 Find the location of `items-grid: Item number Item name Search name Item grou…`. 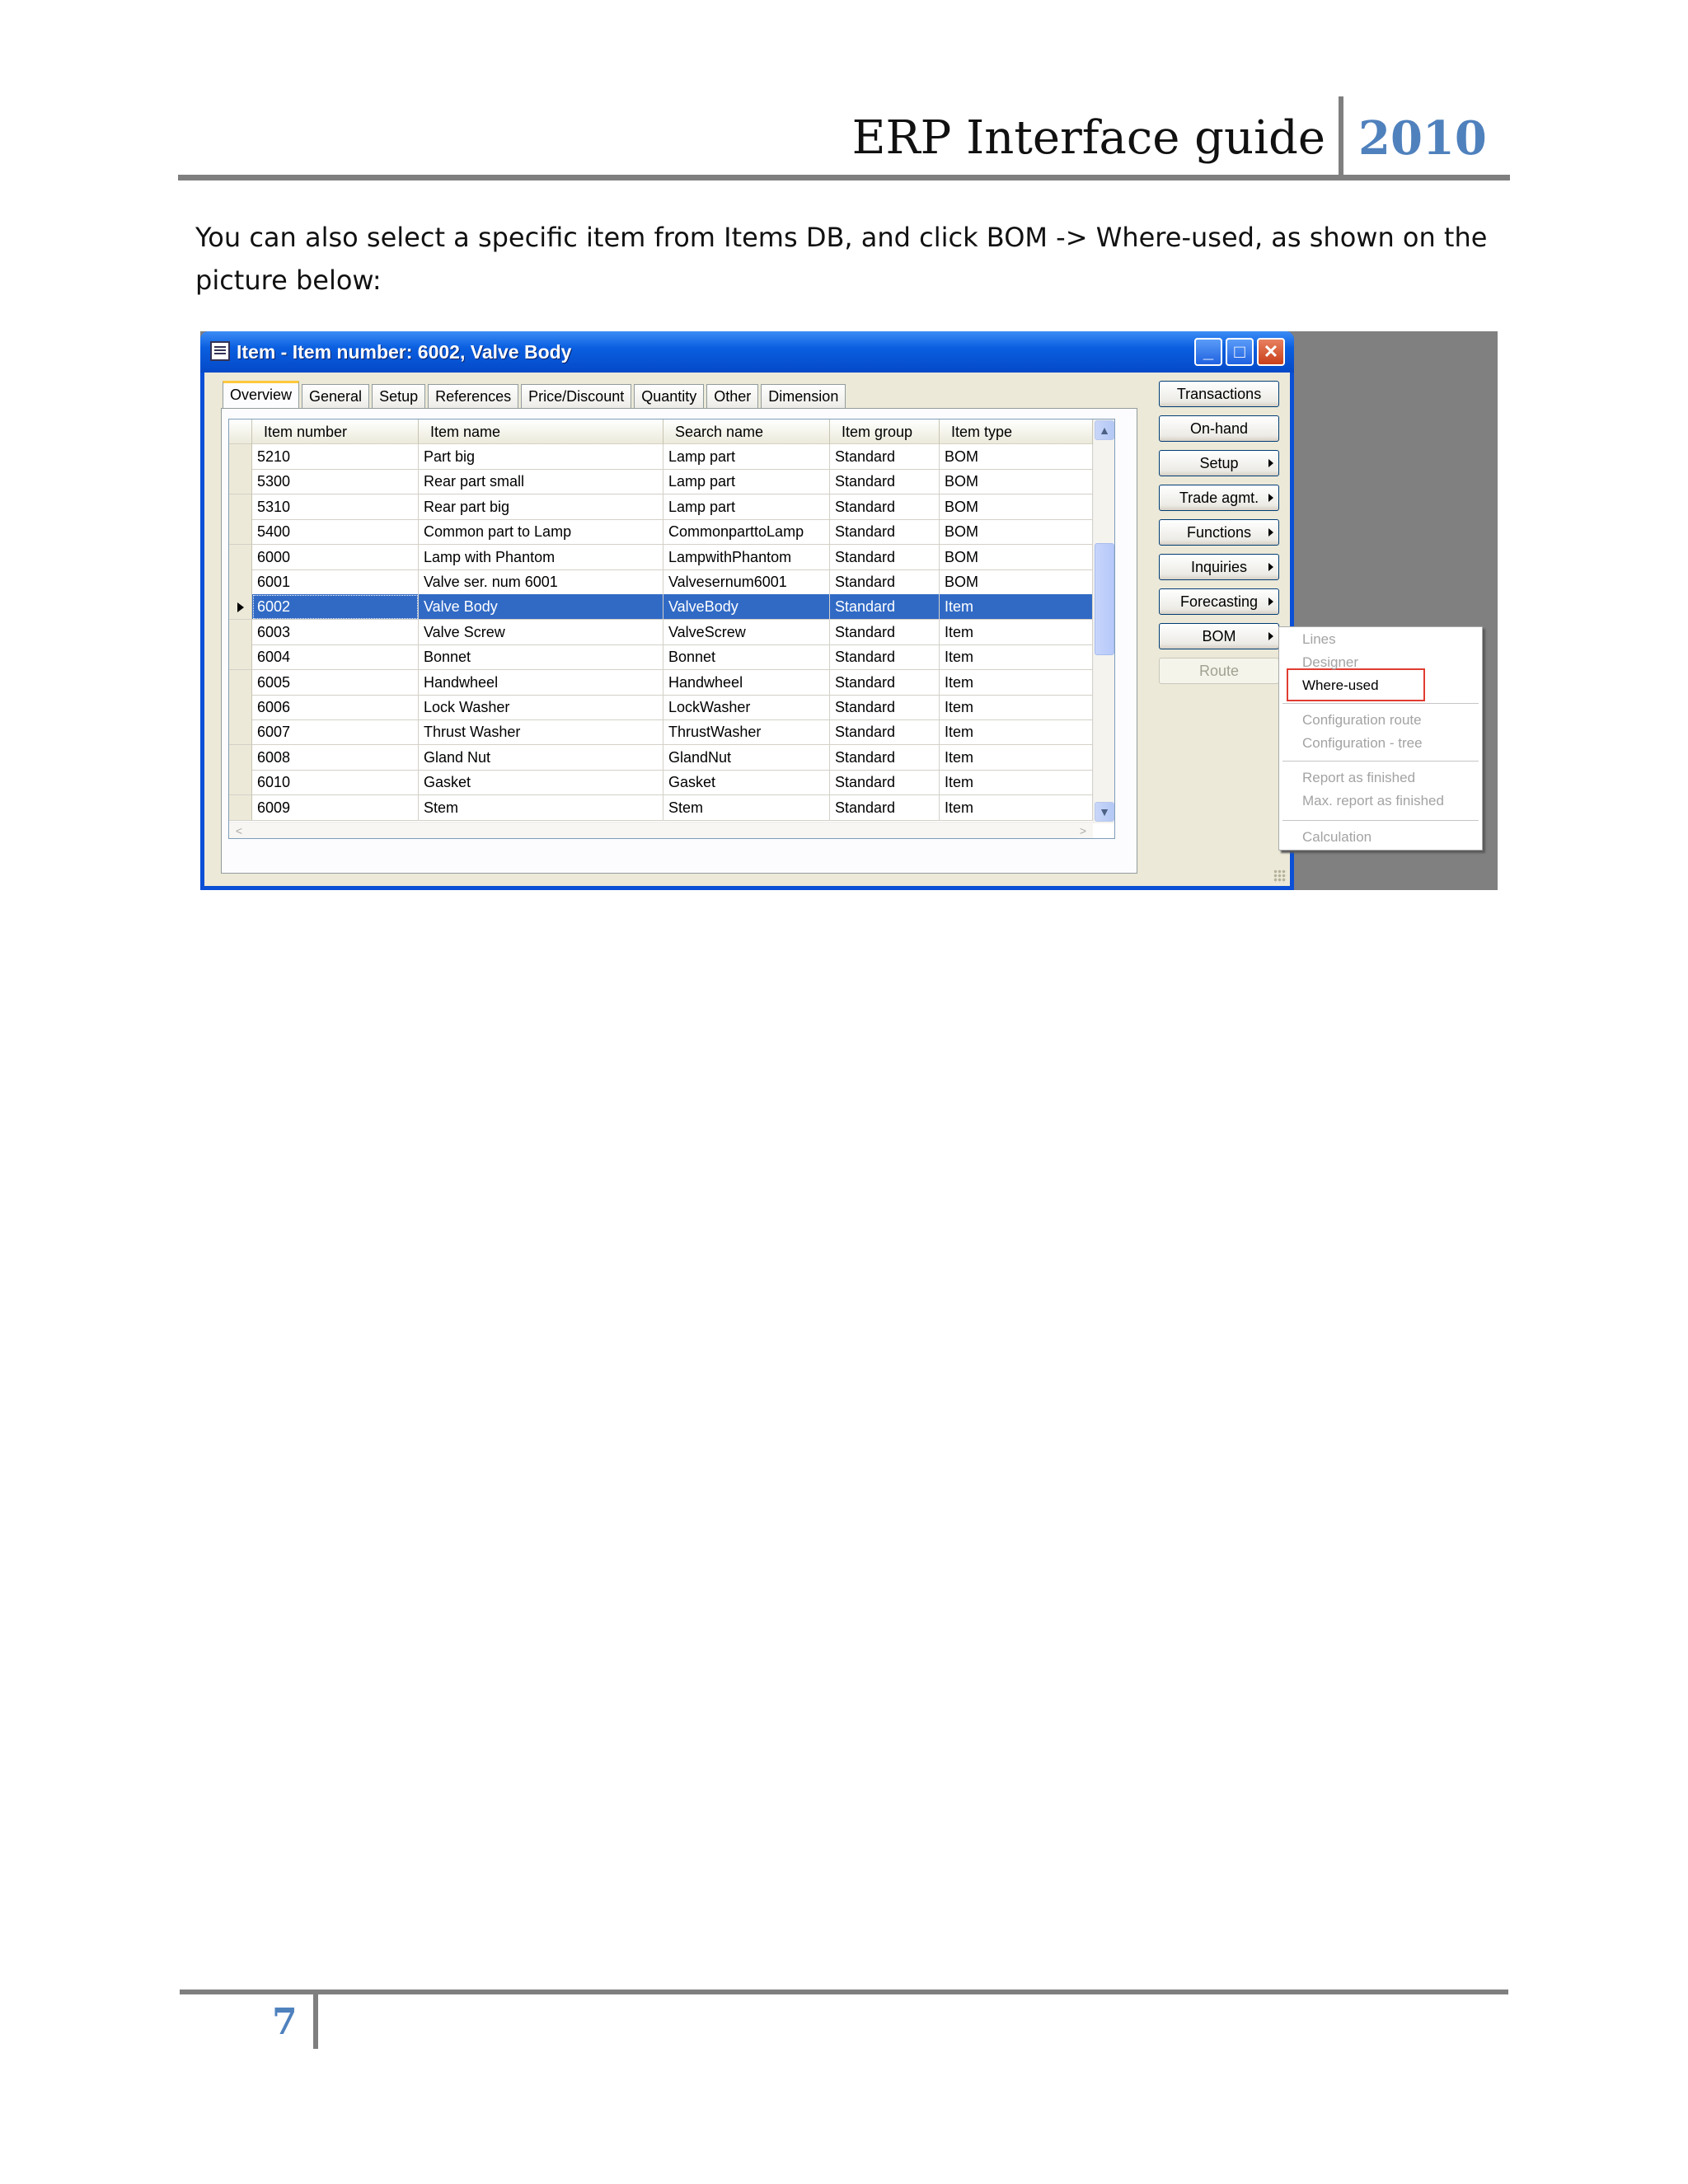

items-grid: Item number Item name Search name Item grou… is located at coordinates (672, 629).